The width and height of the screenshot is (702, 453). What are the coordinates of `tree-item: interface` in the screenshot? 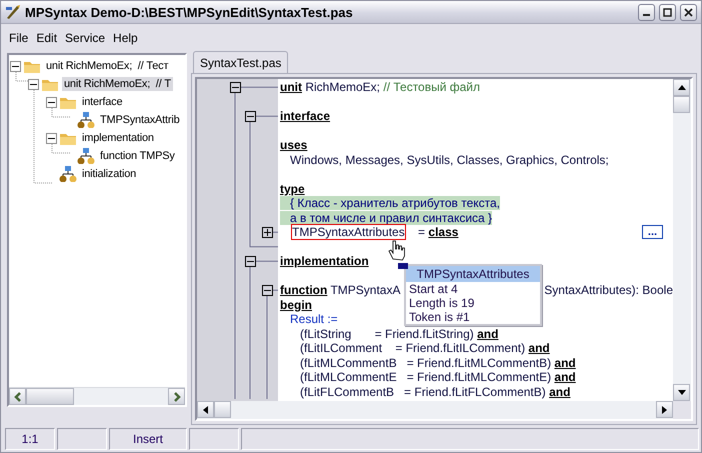 It's located at (102, 102).